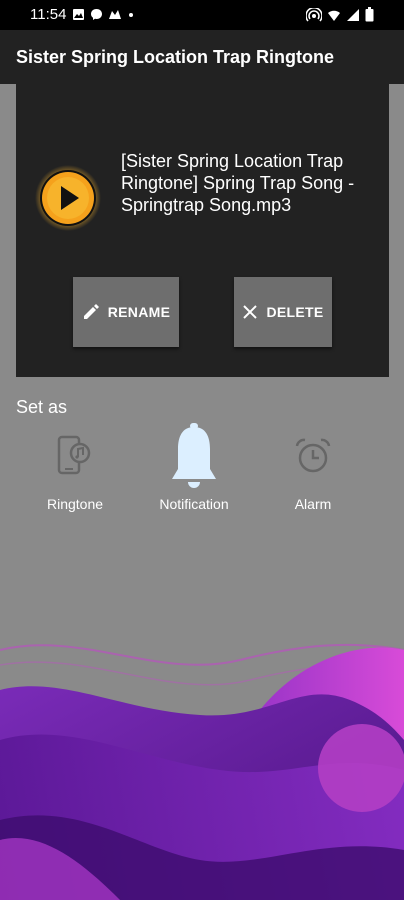 The height and width of the screenshot is (900, 404). Describe the element at coordinates (369, 14) in the screenshot. I see `battery-icon` at that location.